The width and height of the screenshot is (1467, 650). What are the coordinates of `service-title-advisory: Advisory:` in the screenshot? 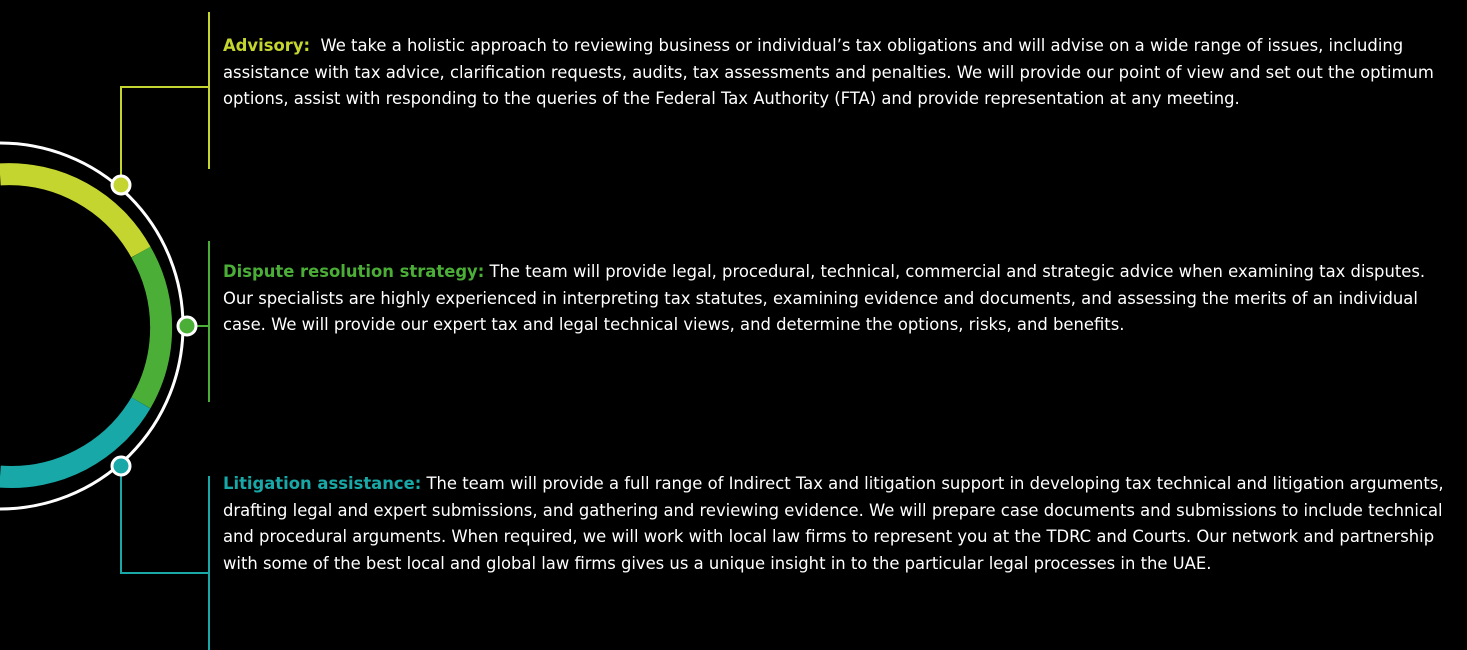 It's located at (267, 45).